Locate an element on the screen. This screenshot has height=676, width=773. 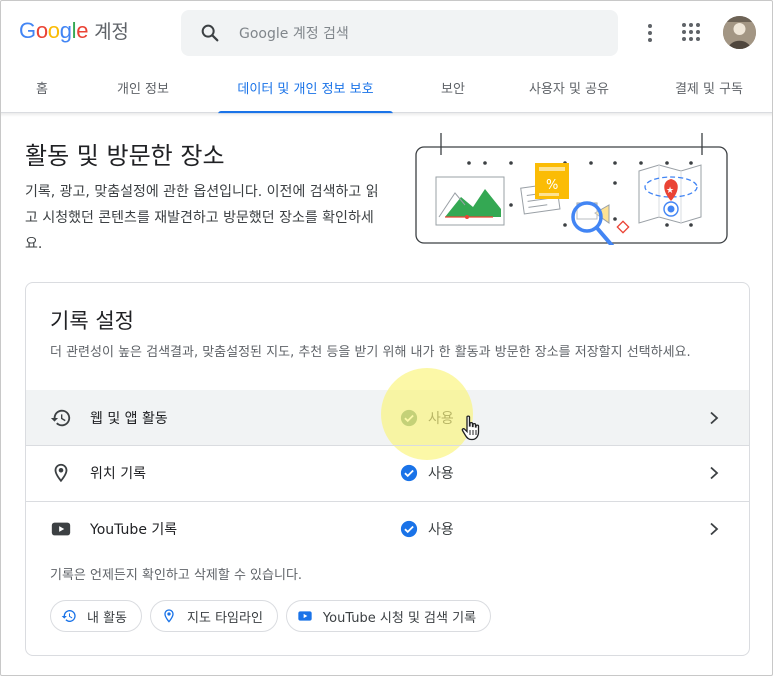
tab-data-privacy: 데이터 및 개인 정보 보호 is located at coordinates (305, 90).